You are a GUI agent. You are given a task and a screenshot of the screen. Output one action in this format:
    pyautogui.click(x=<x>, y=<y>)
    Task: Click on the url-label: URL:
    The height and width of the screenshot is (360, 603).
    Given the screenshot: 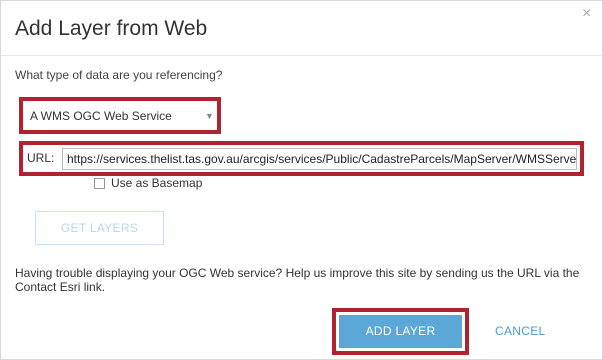 What is the action you would take?
    pyautogui.click(x=41, y=158)
    